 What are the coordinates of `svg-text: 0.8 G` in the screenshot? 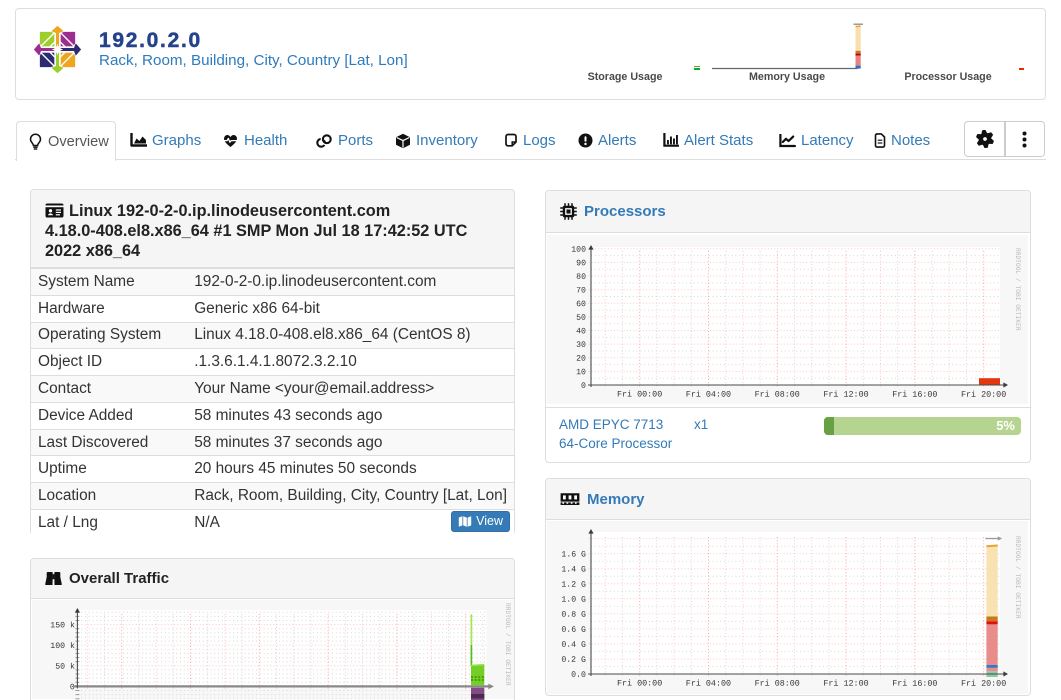 It's located at (573, 615).